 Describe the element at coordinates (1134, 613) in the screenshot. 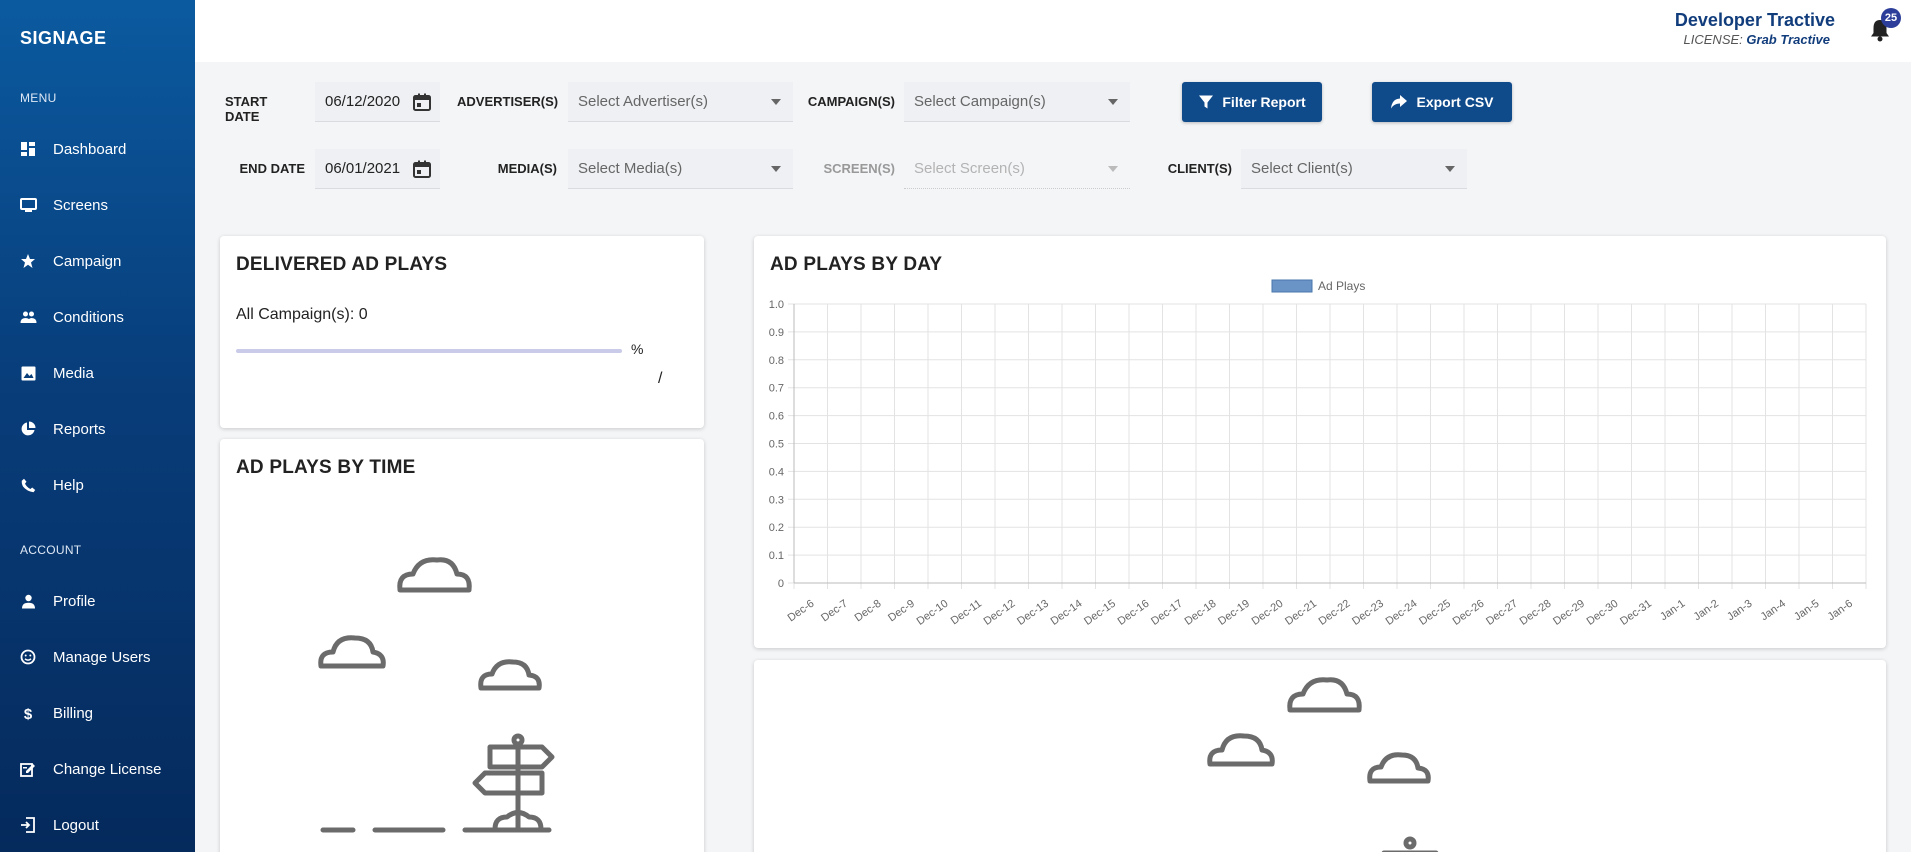

I see `x-tick-label: Dec-16` at that location.